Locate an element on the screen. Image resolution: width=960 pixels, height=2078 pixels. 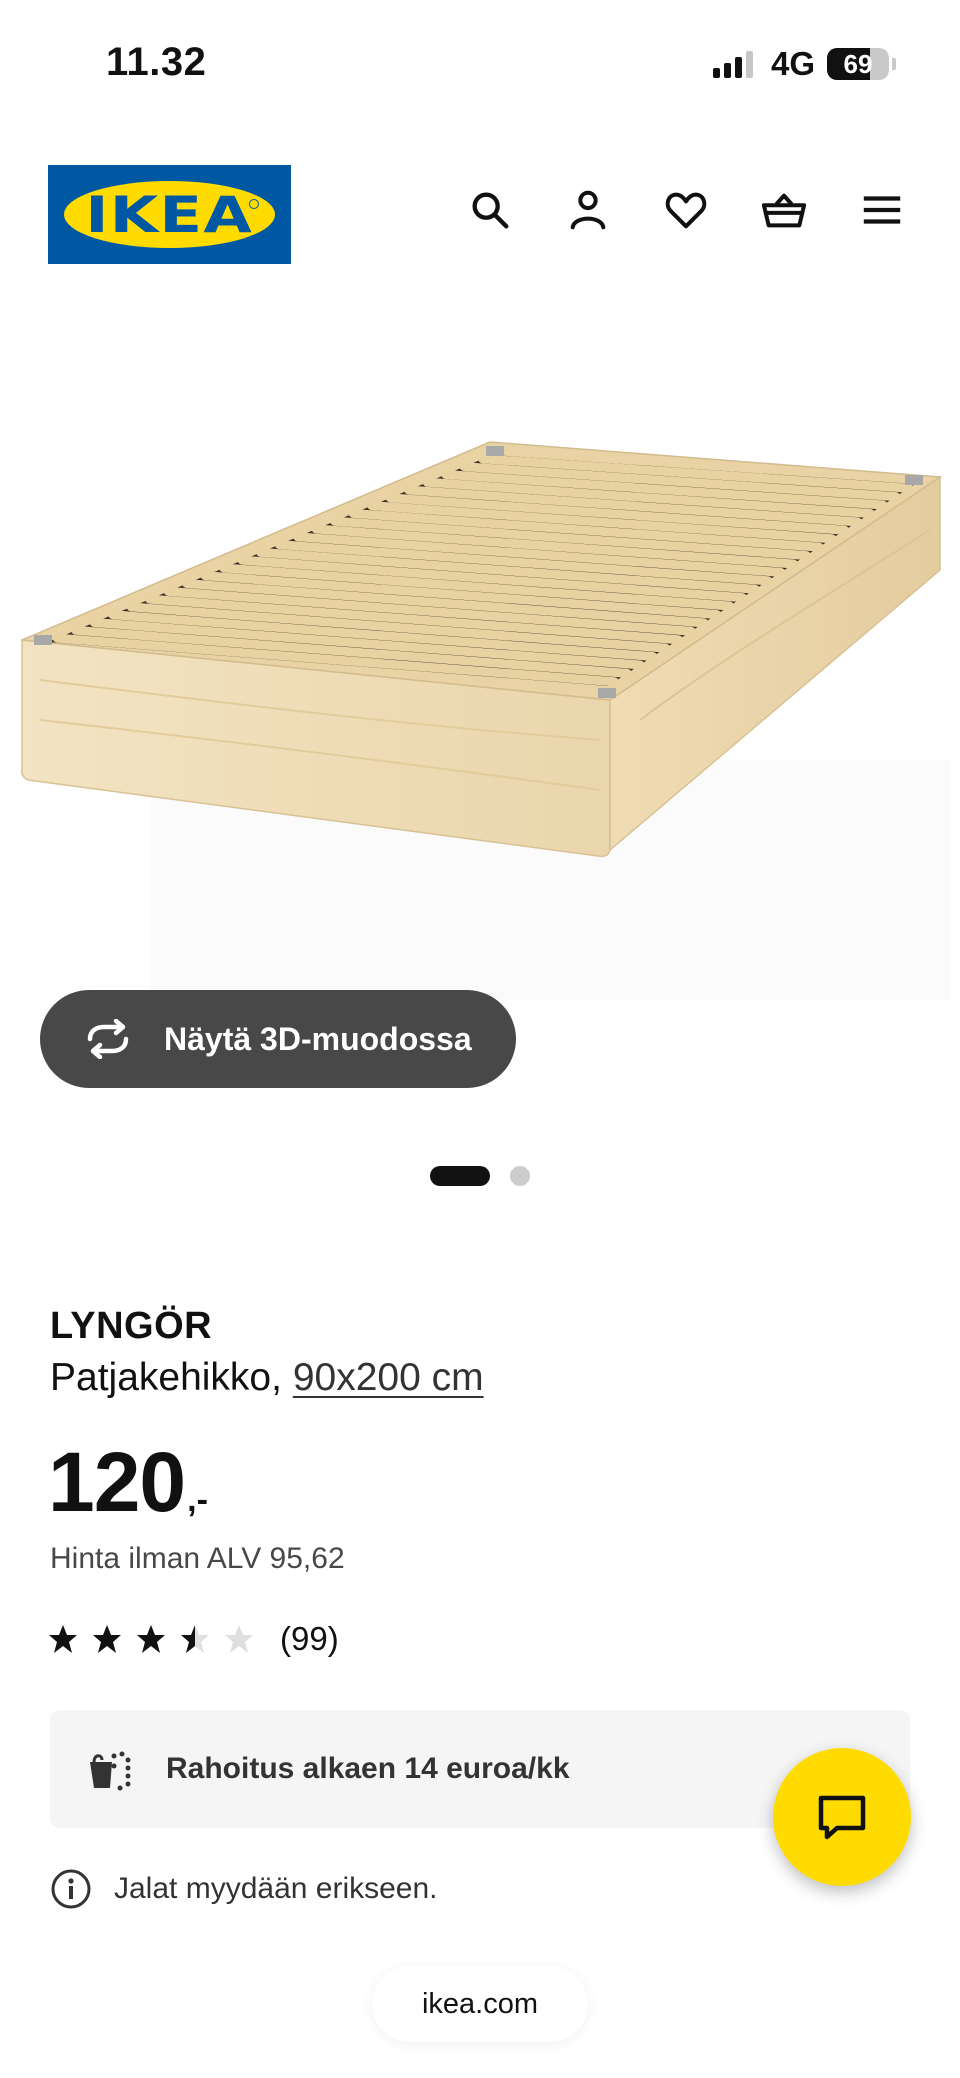
legs-notice: Jalat myydään erikseen. is located at coordinates (244, 1889).